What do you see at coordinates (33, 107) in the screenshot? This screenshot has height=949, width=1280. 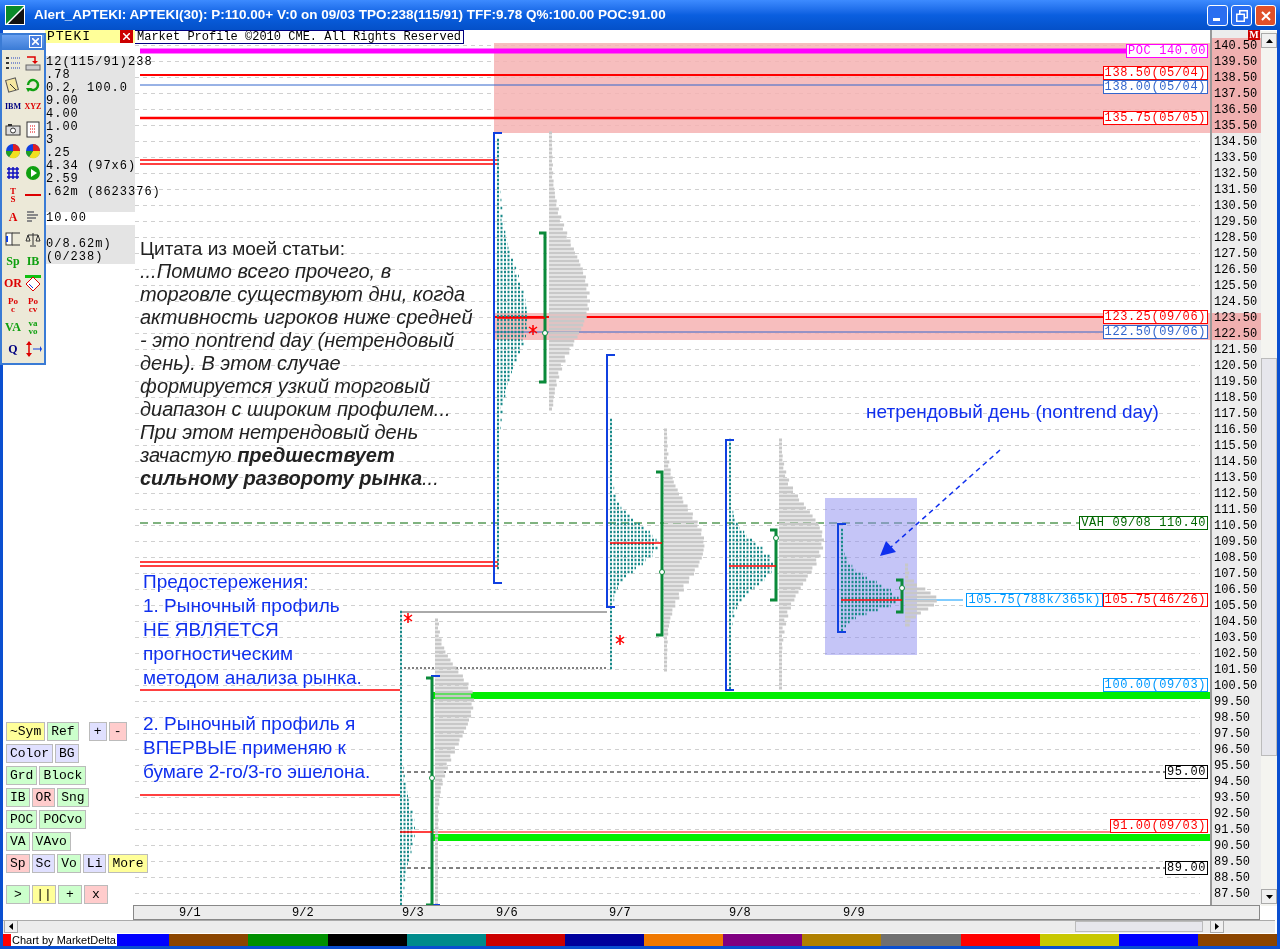 I see `toolbar-button: XYZ` at bounding box center [33, 107].